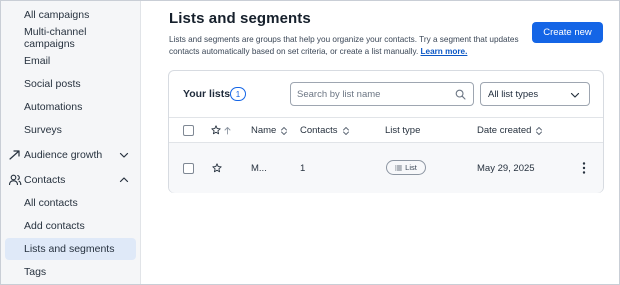 The image size is (620, 285). What do you see at coordinates (460, 94) in the screenshot?
I see `search-icon` at bounding box center [460, 94].